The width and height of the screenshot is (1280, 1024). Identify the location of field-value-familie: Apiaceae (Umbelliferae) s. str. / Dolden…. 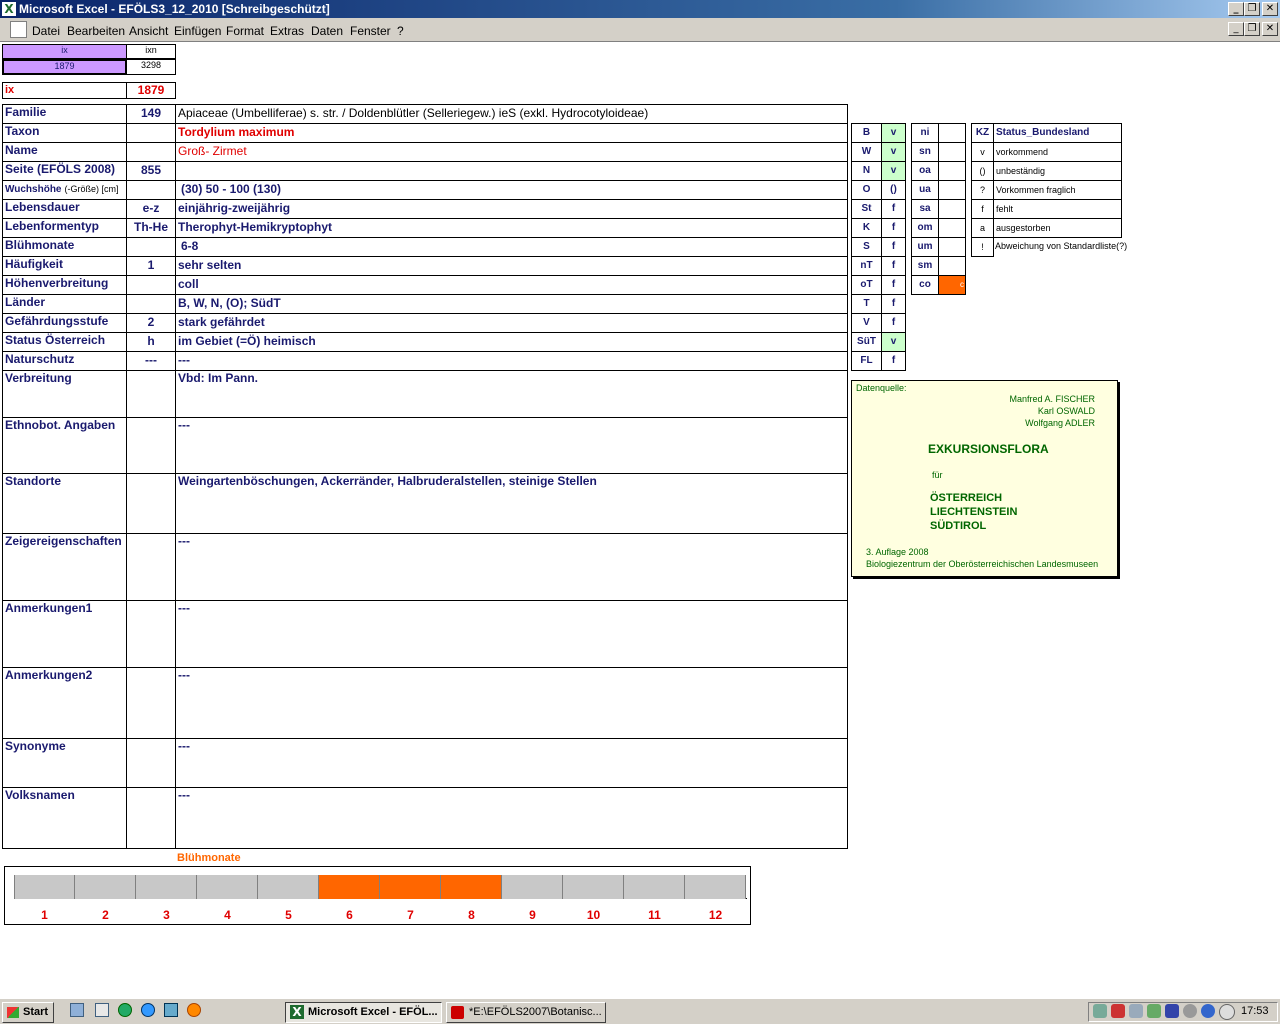
(511, 114).